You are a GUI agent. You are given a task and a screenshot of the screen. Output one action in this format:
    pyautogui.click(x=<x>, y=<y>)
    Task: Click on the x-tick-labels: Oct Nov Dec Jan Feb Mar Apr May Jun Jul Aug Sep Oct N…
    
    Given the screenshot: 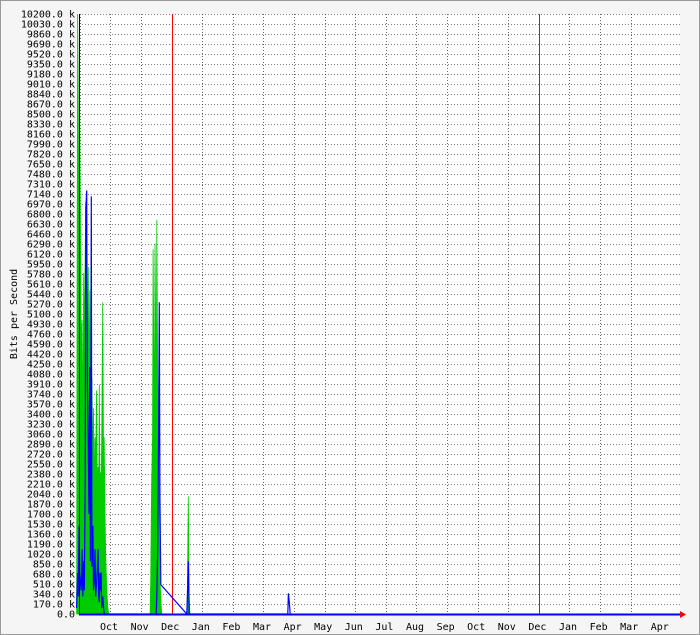 What is the action you would take?
    pyautogui.click(x=384, y=627)
    